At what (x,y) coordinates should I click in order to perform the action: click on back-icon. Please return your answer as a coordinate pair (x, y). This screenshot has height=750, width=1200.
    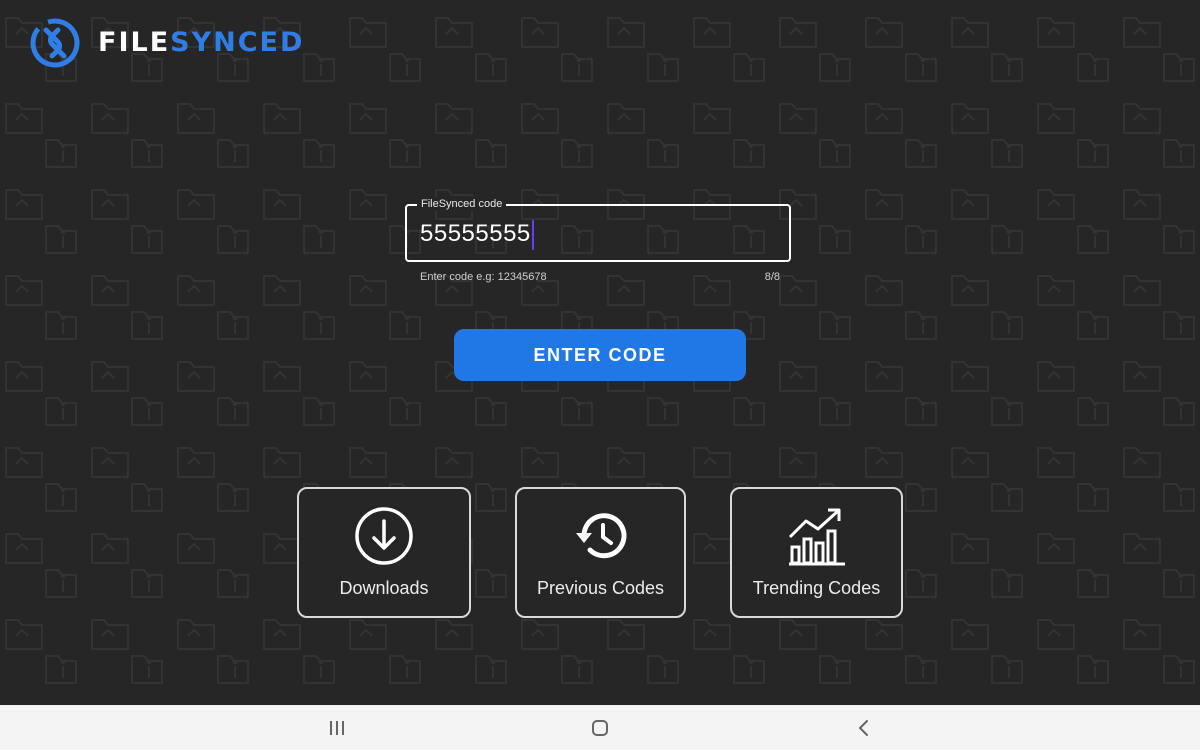
    Looking at the image, I should click on (864, 728).